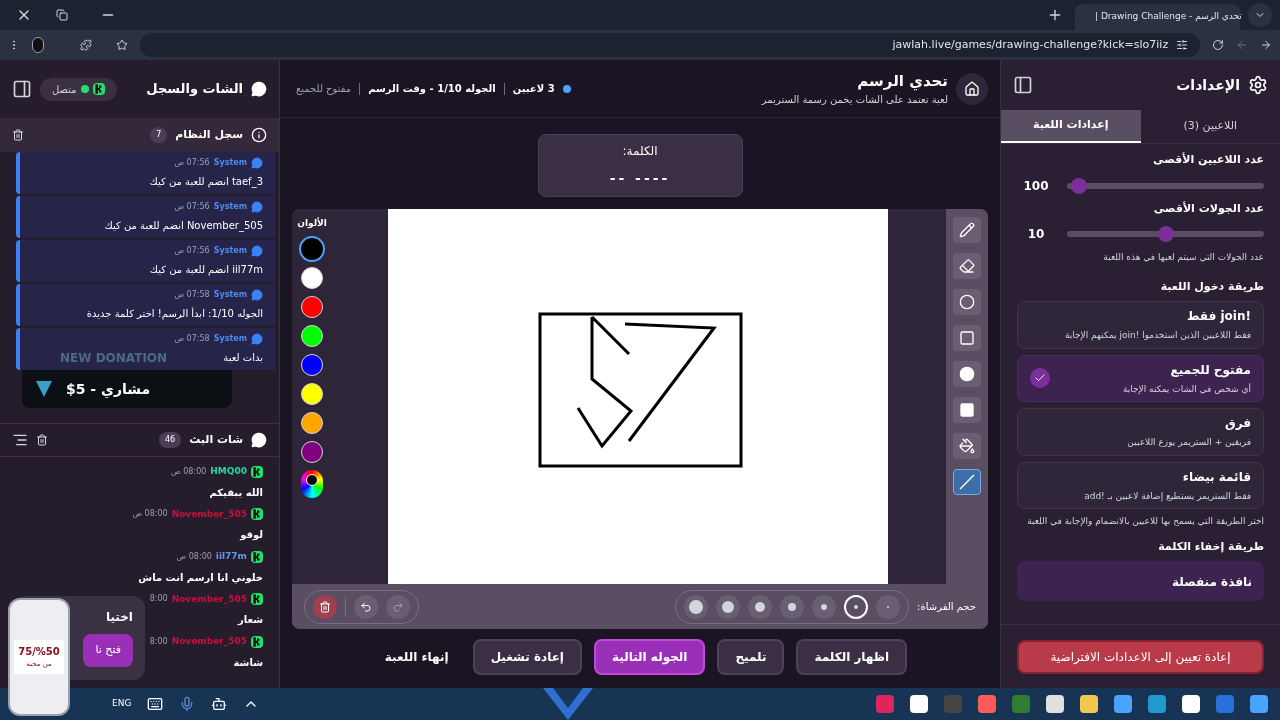 This screenshot has height=720, width=1280. I want to click on settings-tab: إعدادات اللعبة, so click(1071, 126).